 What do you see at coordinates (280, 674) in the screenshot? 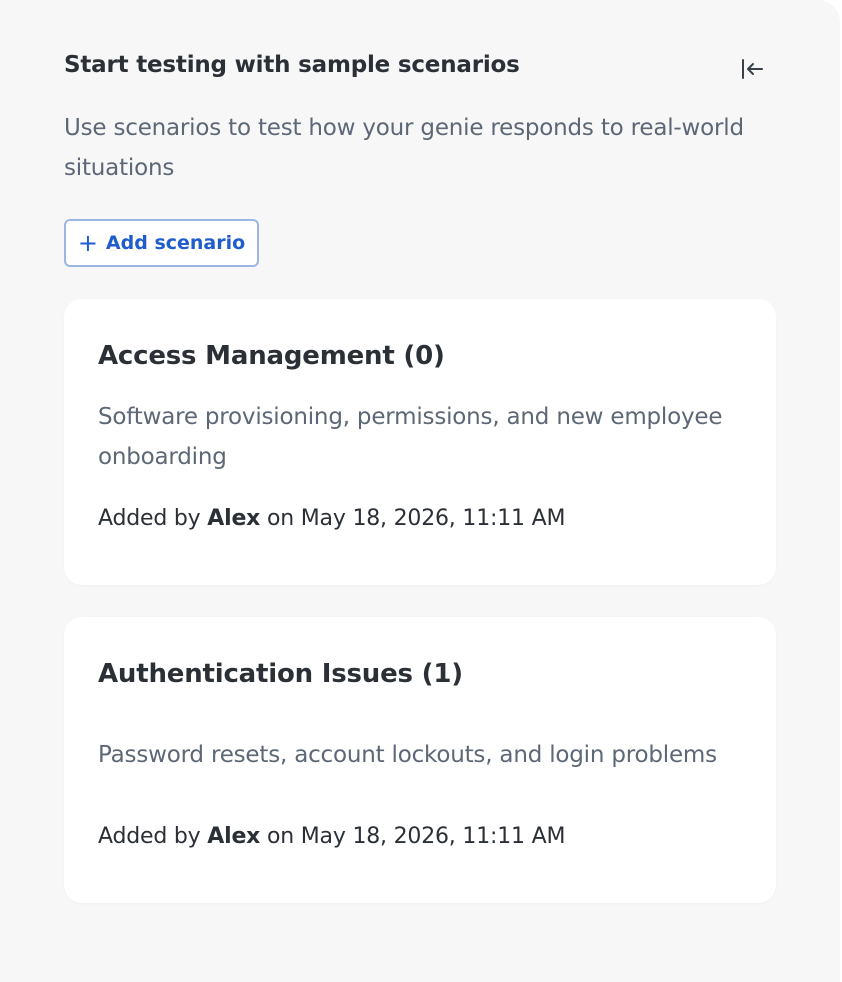
I see `scenario-title: Authentication Issues (1)` at bounding box center [280, 674].